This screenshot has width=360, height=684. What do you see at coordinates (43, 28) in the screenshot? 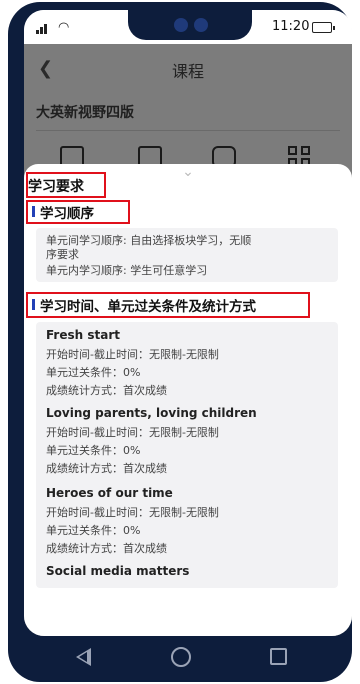
I see `signal-icon` at bounding box center [43, 28].